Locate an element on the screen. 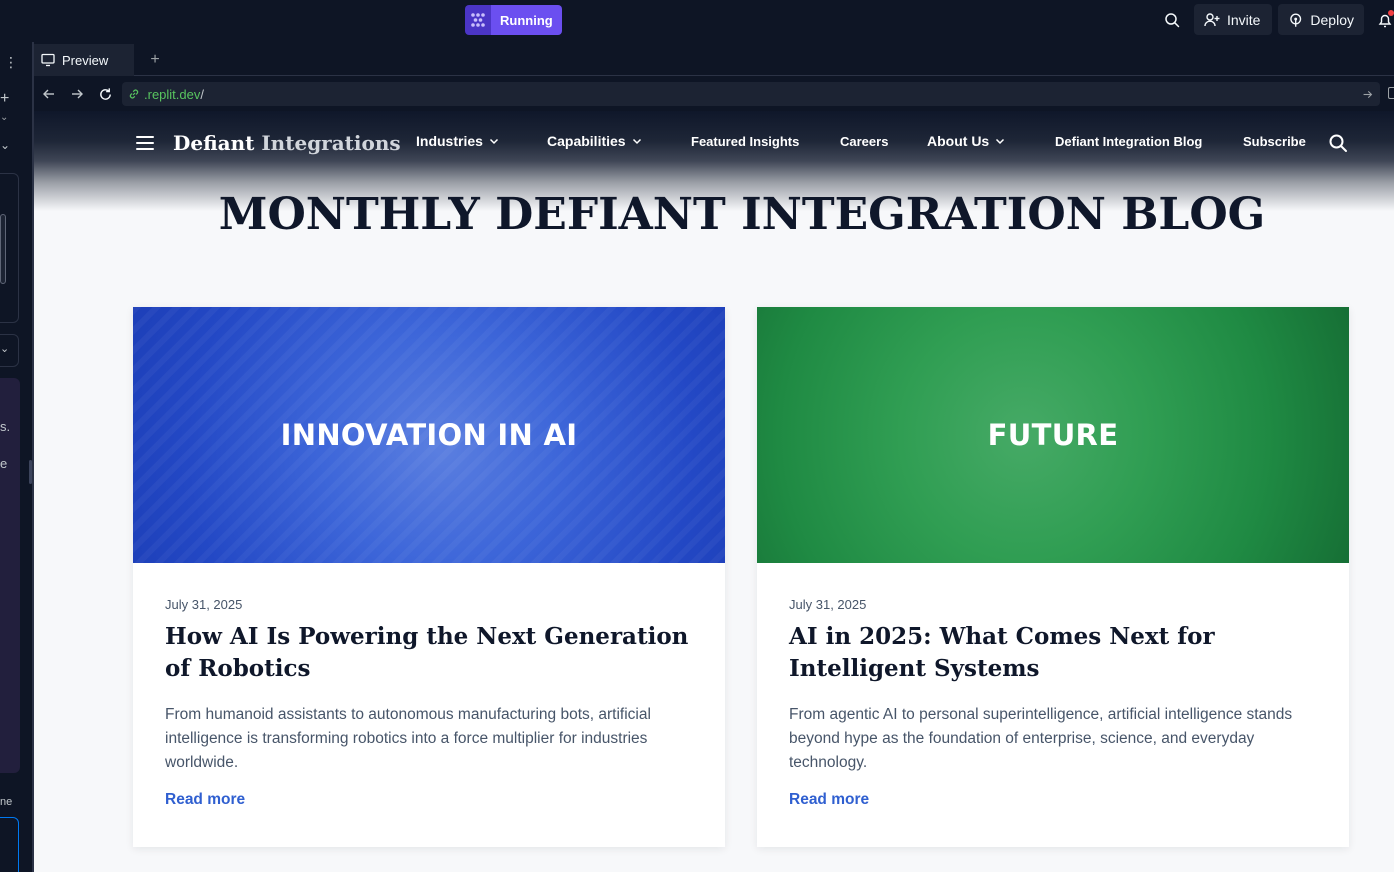 The image size is (1394, 872). tab-preview: Preview is located at coordinates (84, 60).